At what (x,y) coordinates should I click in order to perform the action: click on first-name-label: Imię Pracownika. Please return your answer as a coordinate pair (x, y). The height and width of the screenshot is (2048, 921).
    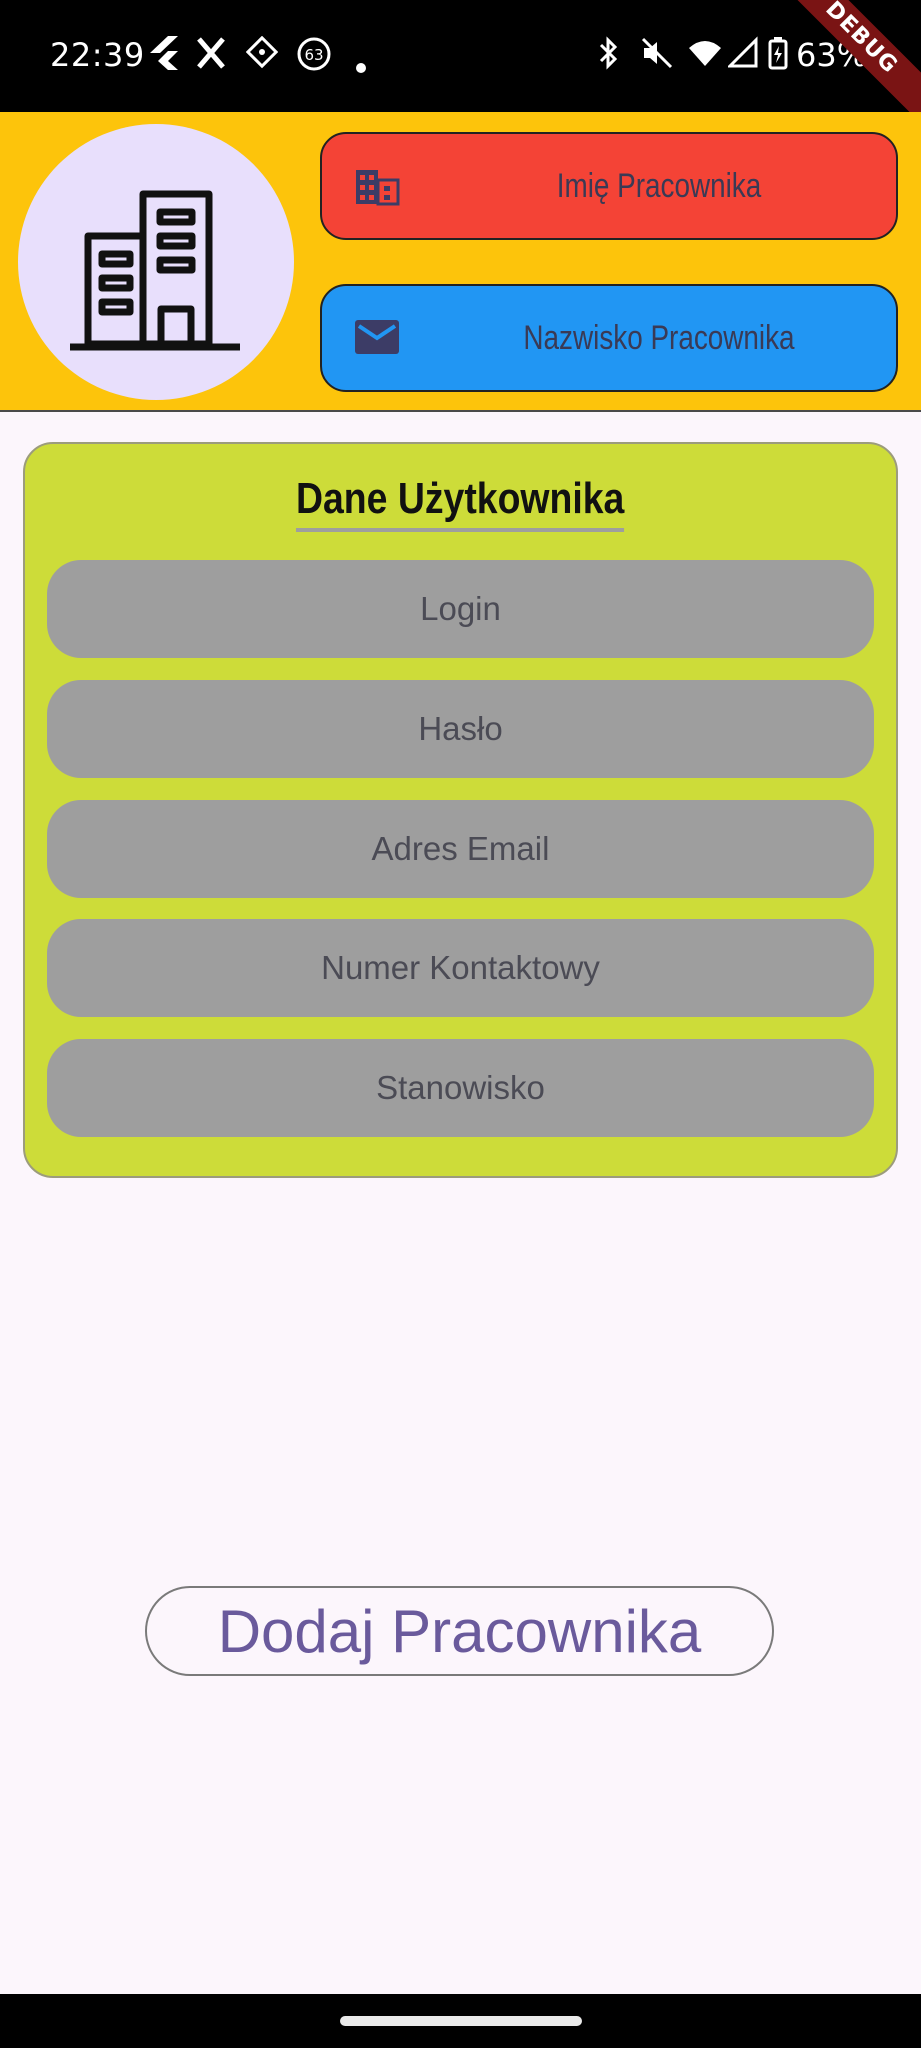
    Looking at the image, I should click on (659, 185).